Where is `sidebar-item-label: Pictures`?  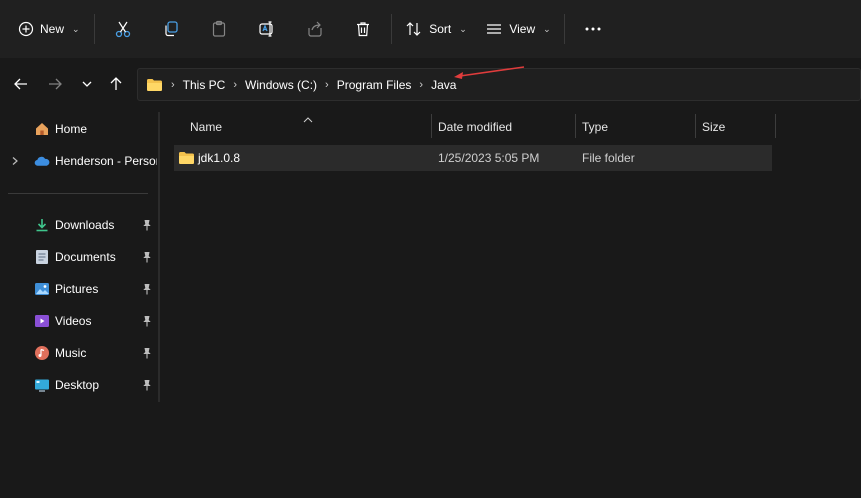 sidebar-item-label: Pictures is located at coordinates (77, 289).